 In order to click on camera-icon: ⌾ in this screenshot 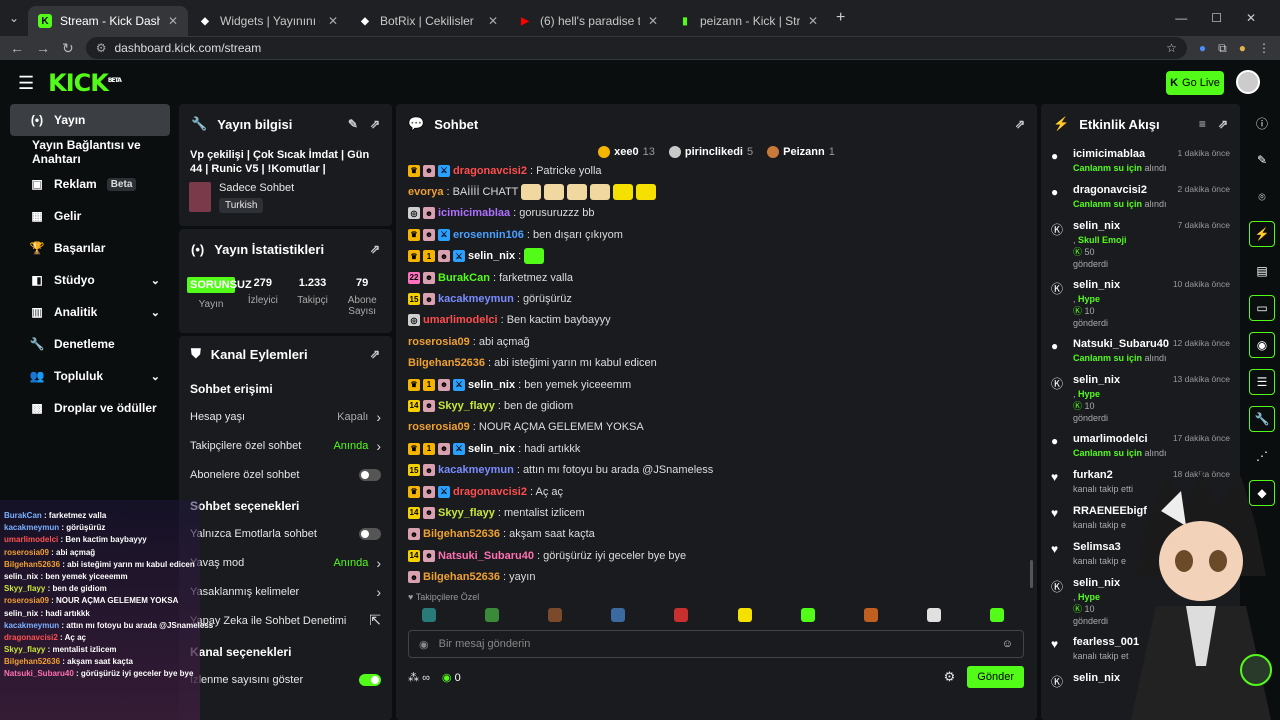, I will do `click(1262, 197)`.